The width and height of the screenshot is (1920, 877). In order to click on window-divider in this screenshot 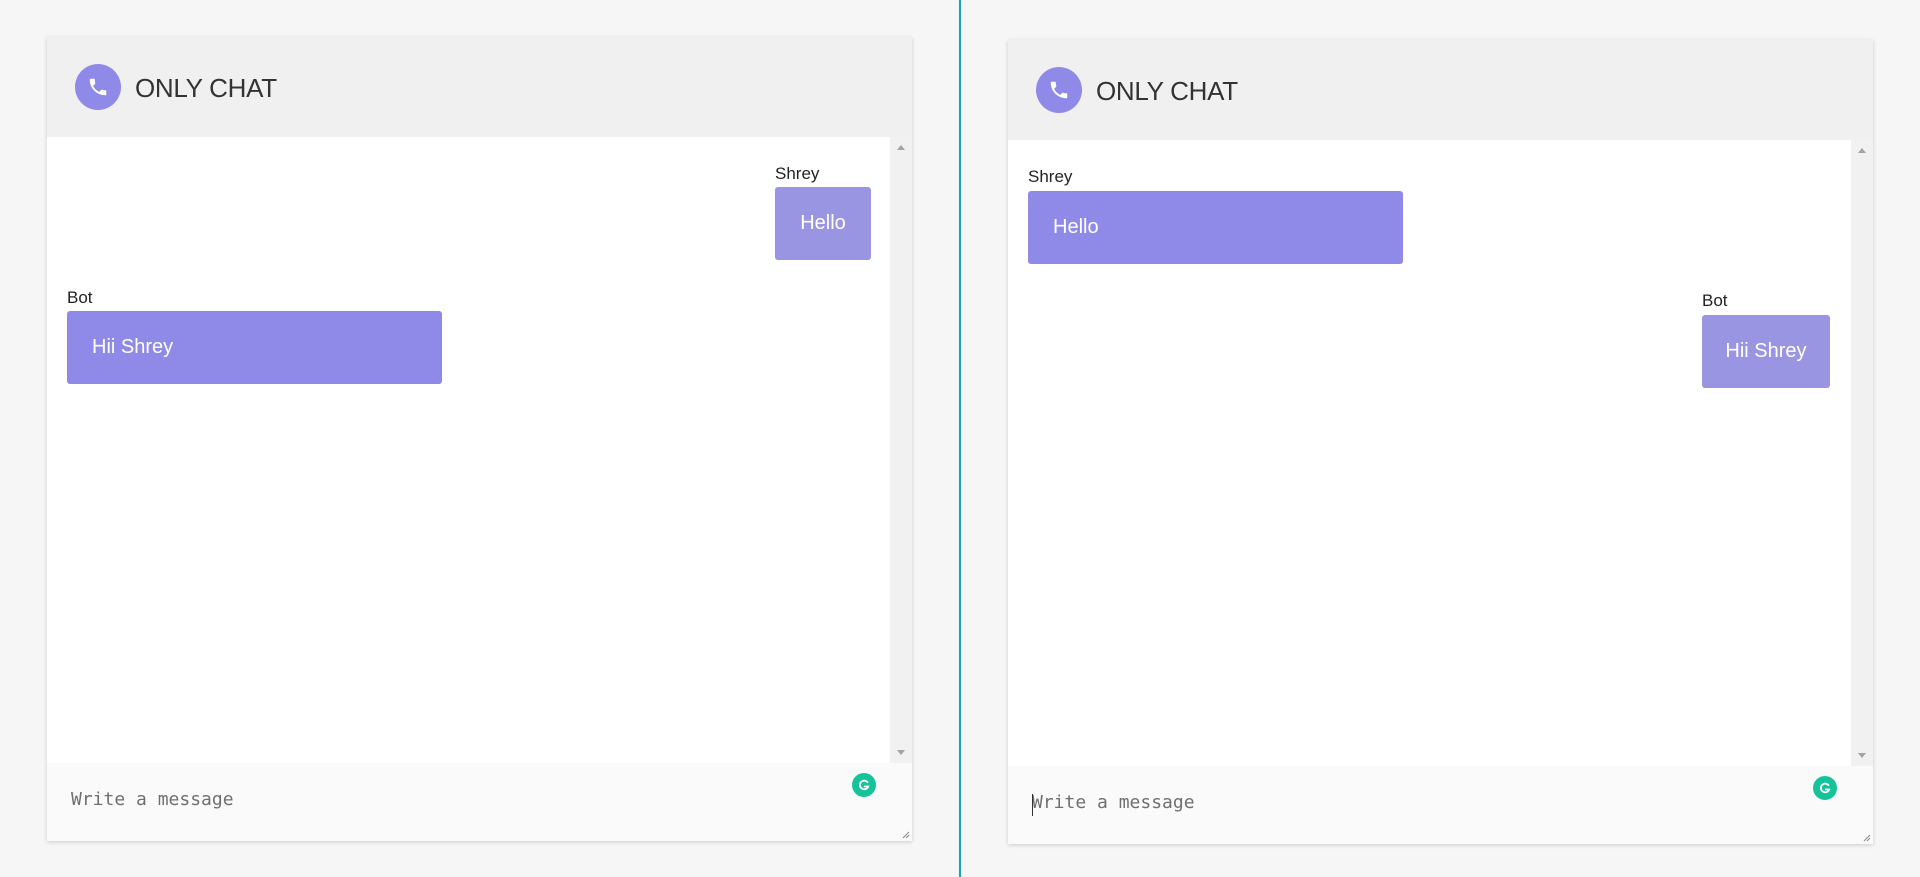, I will do `click(960, 438)`.